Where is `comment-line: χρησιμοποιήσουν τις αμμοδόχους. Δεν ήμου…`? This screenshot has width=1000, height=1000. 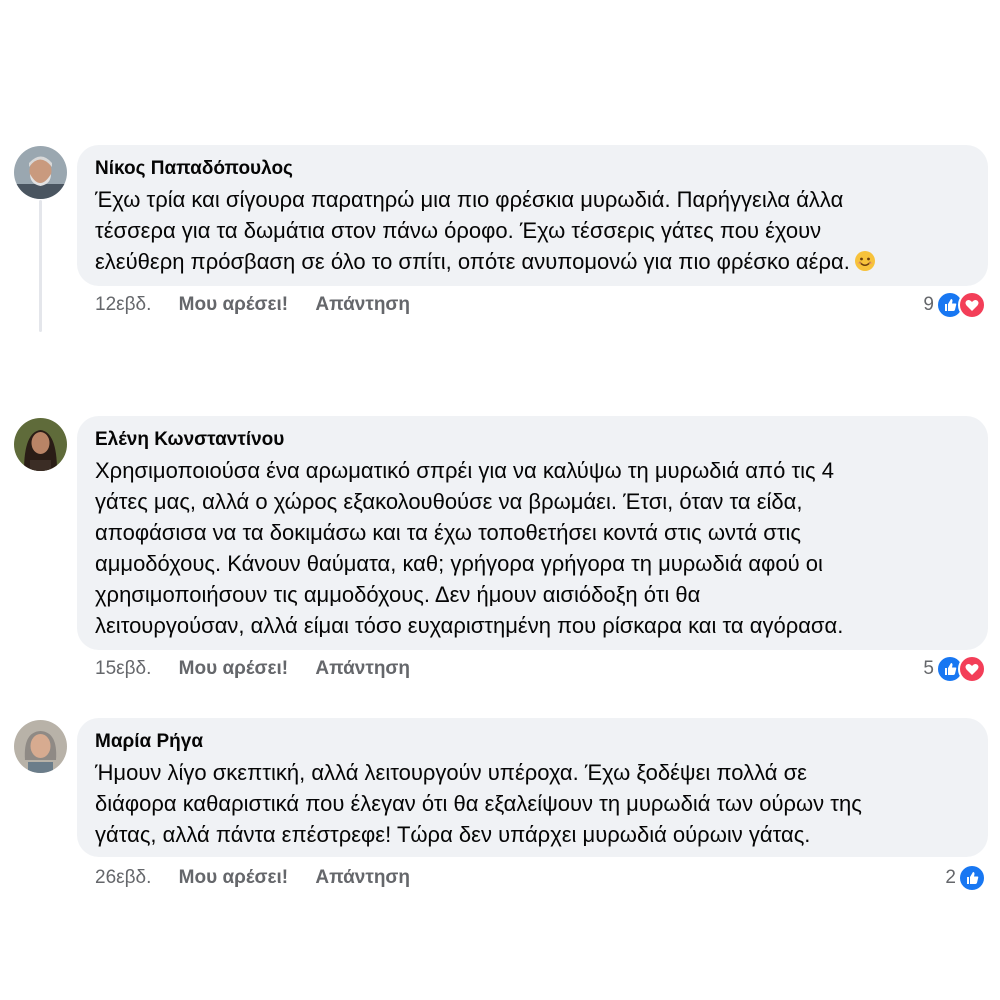
comment-line: χρησιμοποιήσουν τις αμμοδόχους. Δεν ήμου… is located at coordinates (398, 594).